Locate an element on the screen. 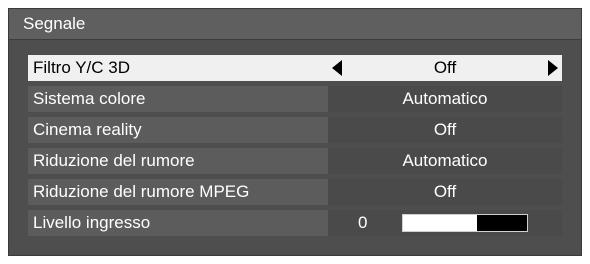 Image resolution: width=590 pixels, height=264 pixels. input-level-fill is located at coordinates (440, 223).